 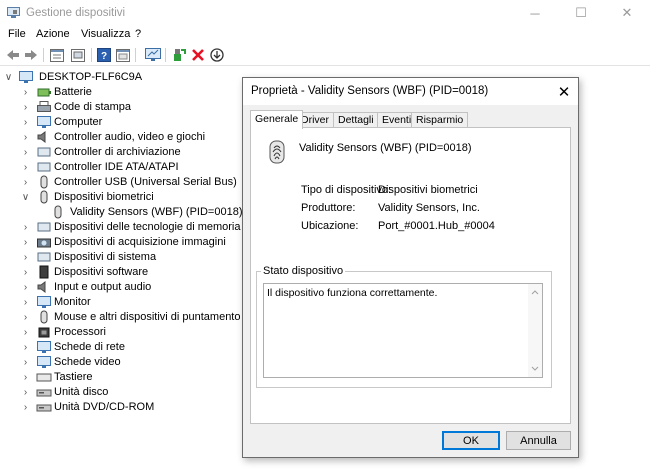 I want to click on menu-visualizza: Visualizza, so click(x=105, y=34).